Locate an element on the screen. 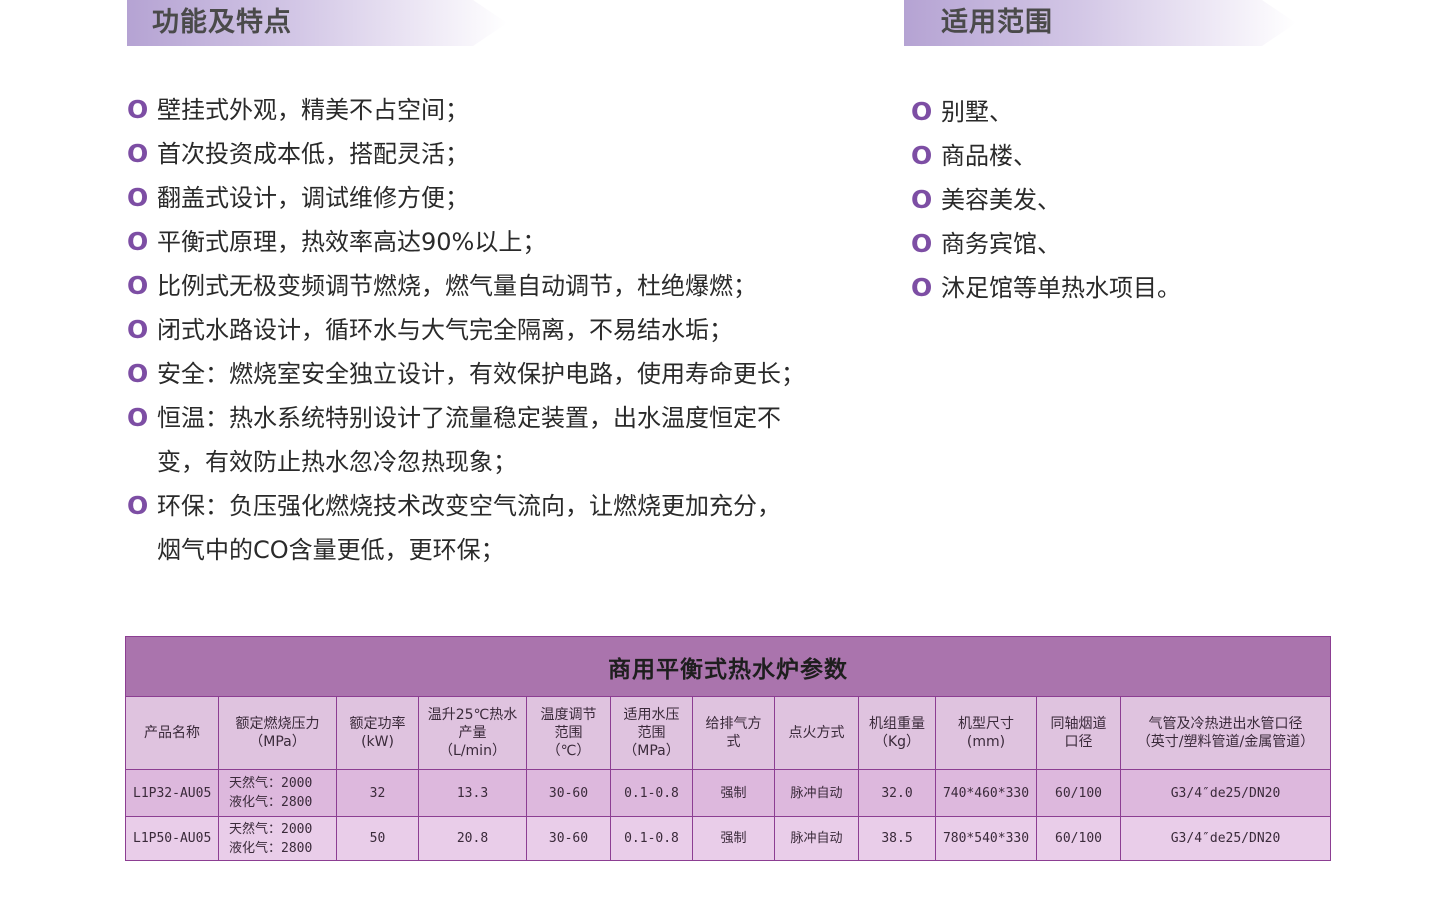 This screenshot has height=902, width=1442. scope-text: 商务宾馆、 is located at coordinates (1001, 244).